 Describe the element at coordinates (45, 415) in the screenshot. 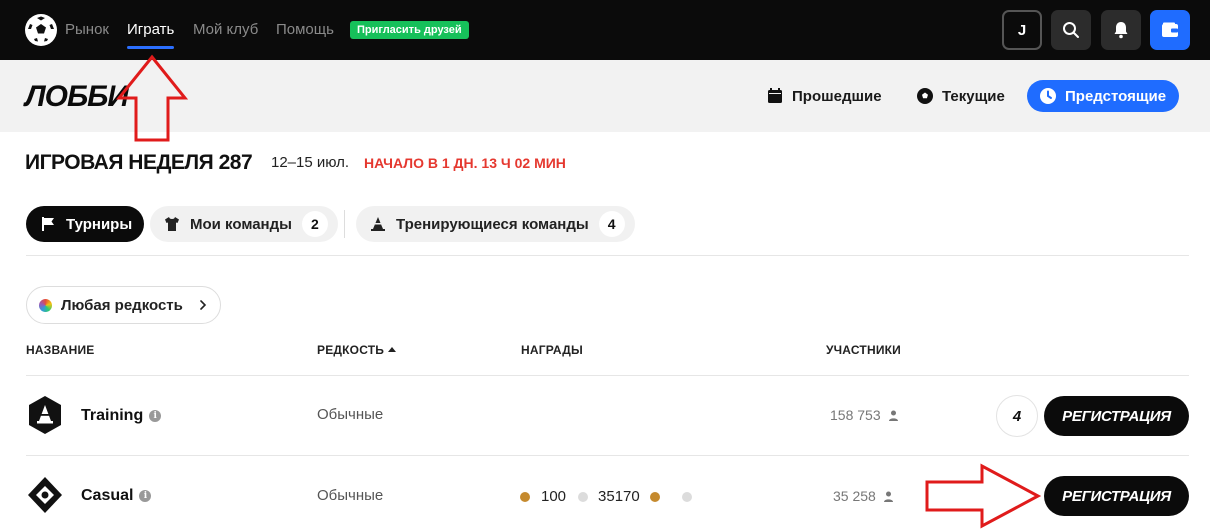

I see `training-competition-icon` at that location.